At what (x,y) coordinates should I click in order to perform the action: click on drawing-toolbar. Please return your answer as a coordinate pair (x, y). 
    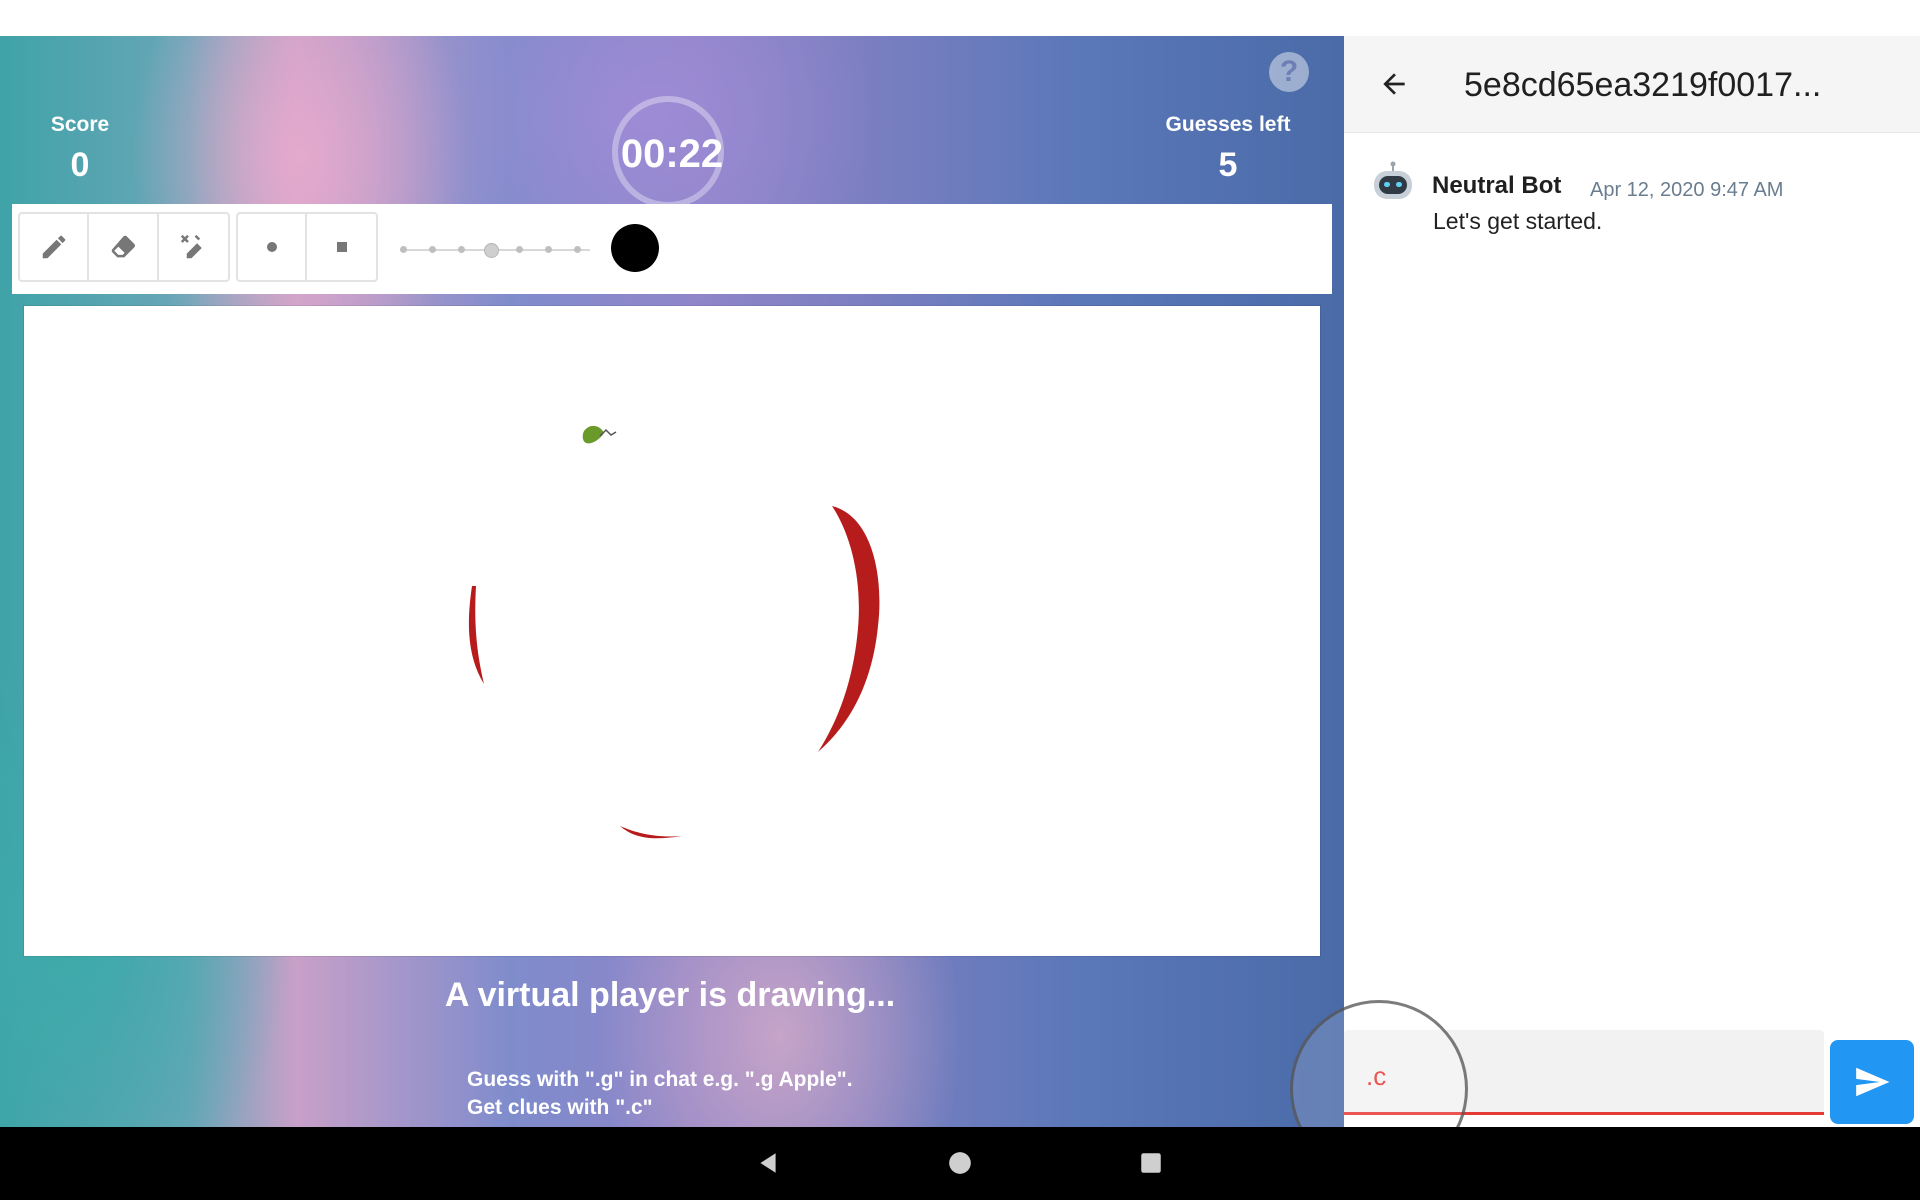
    Looking at the image, I should click on (672, 249).